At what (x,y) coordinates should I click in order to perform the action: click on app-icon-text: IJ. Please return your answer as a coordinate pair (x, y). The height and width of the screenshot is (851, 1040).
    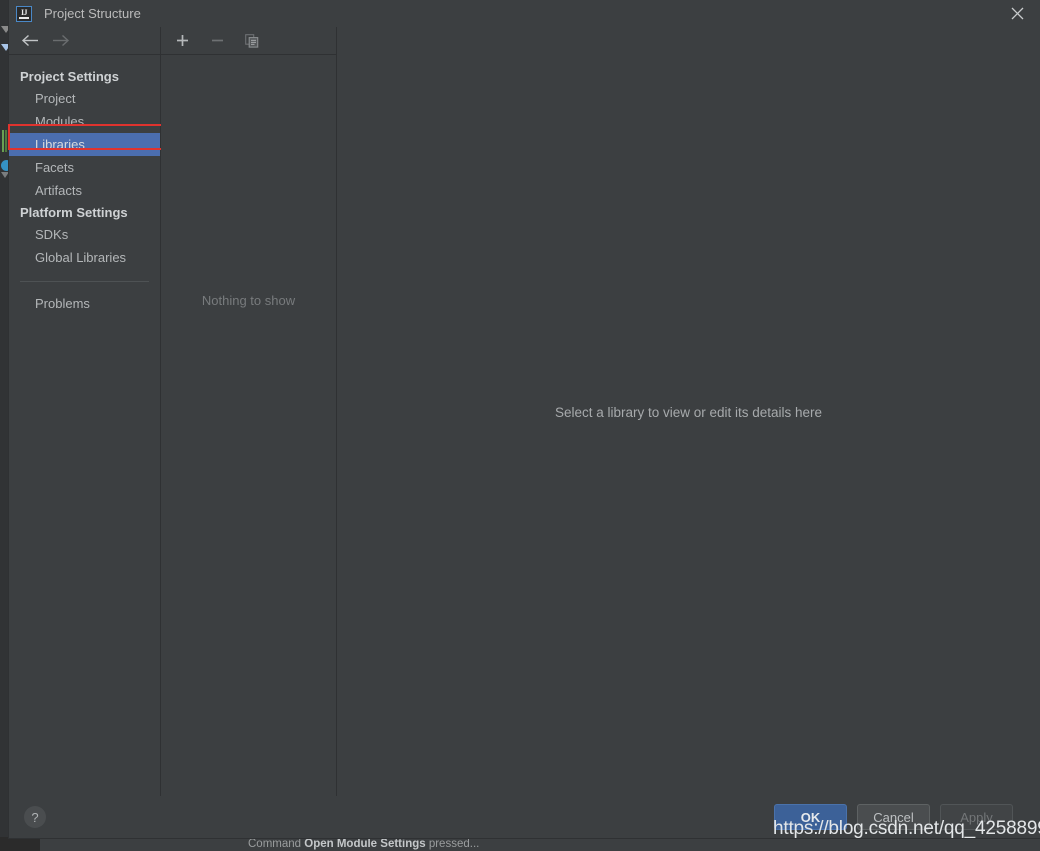
    Looking at the image, I should click on (24, 12).